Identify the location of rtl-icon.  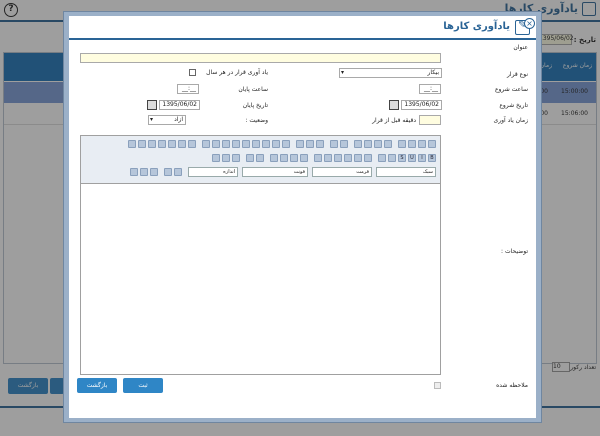
(250, 158).